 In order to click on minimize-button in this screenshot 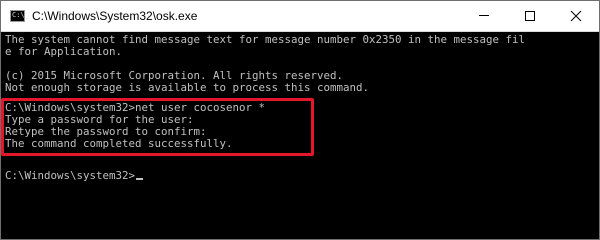, I will do `click(484, 16)`.